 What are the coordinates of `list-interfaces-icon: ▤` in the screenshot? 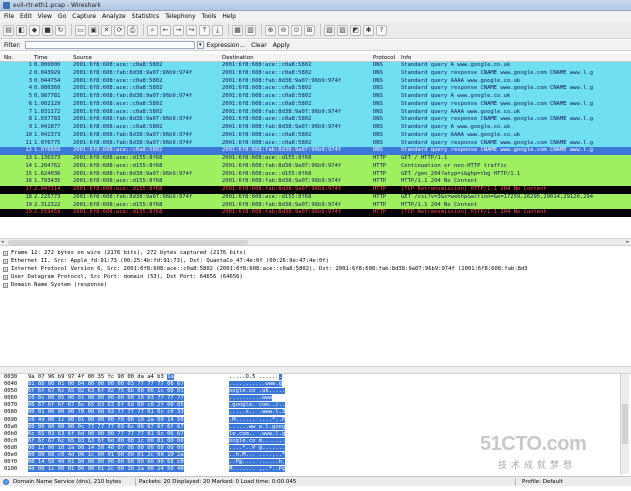 It's located at (8, 30).